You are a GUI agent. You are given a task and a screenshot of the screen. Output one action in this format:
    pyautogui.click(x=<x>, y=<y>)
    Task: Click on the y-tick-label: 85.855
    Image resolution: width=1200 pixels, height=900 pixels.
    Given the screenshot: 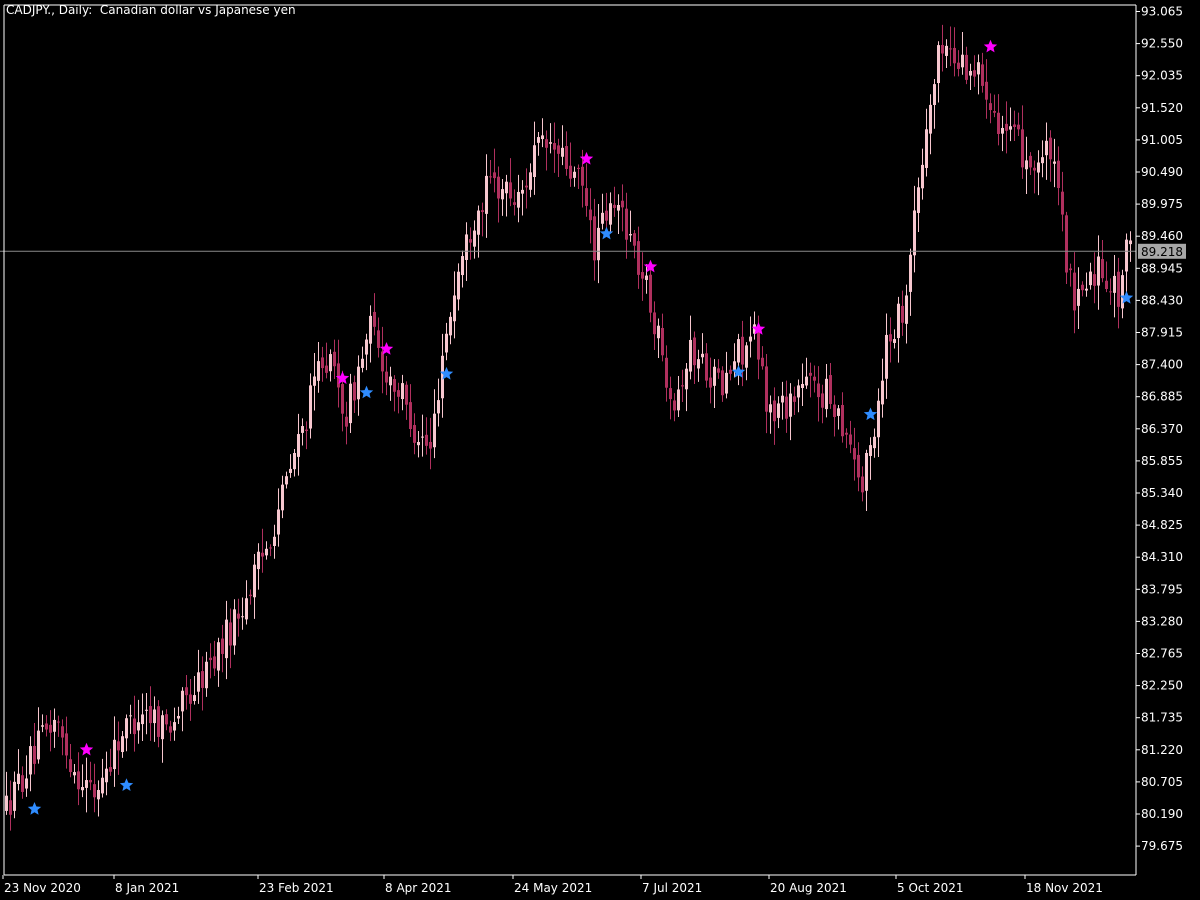 What is the action you would take?
    pyautogui.click(x=1162, y=461)
    